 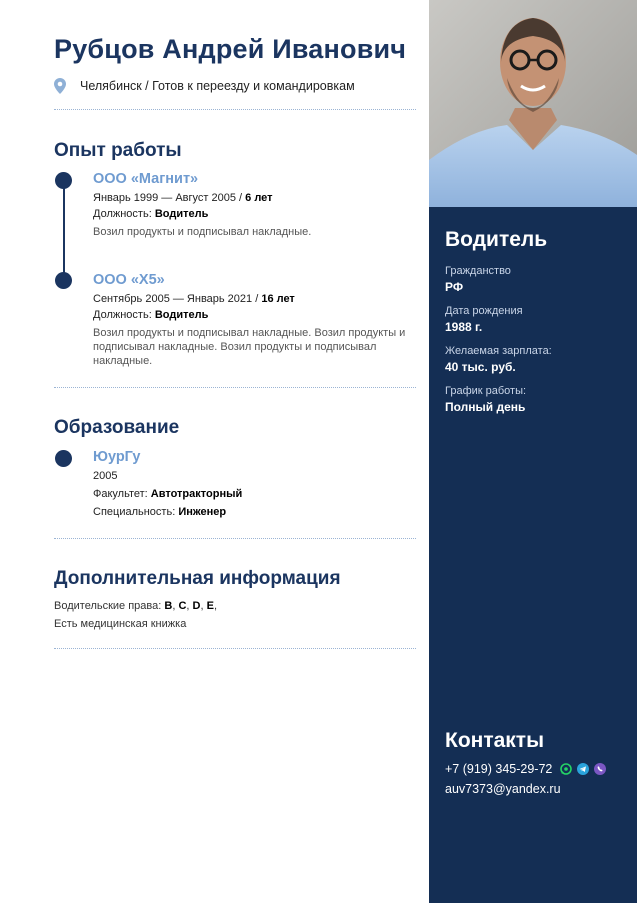 I want to click on phone-line: +7 (919) 345-29-72, so click(x=526, y=769).